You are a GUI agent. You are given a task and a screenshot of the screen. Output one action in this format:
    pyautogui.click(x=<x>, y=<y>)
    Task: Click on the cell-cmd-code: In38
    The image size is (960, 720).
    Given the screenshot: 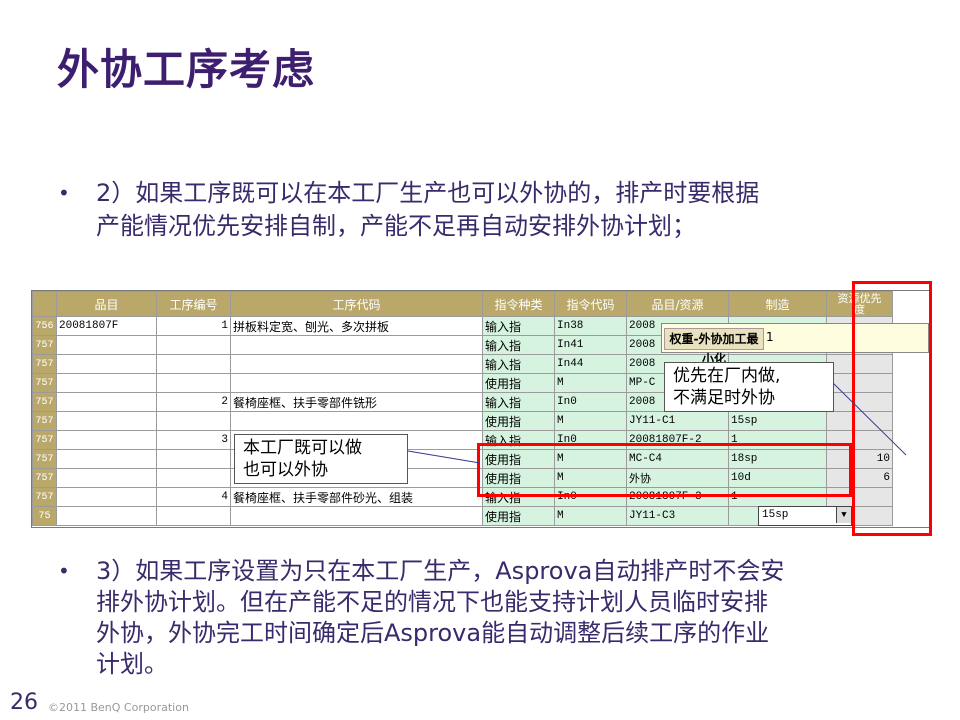 What is the action you would take?
    pyautogui.click(x=590, y=326)
    